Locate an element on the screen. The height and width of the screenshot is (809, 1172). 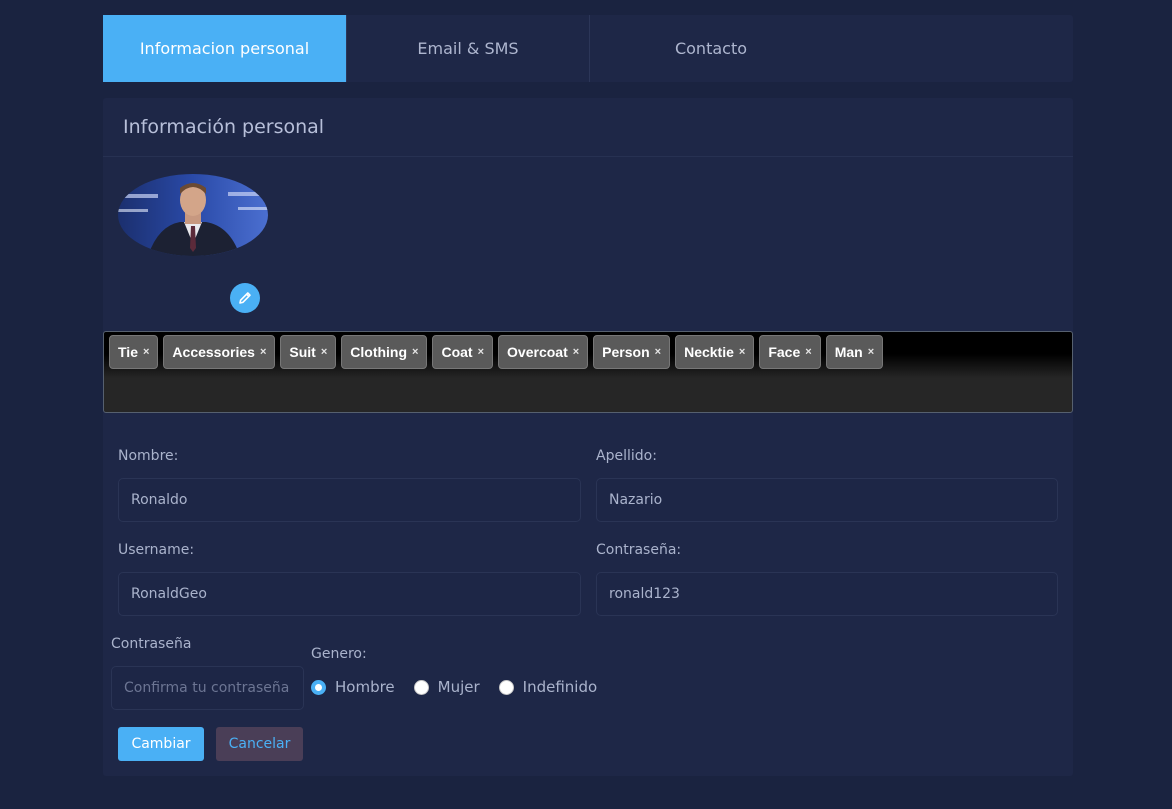
gender-label: Genero: is located at coordinates (339, 654).